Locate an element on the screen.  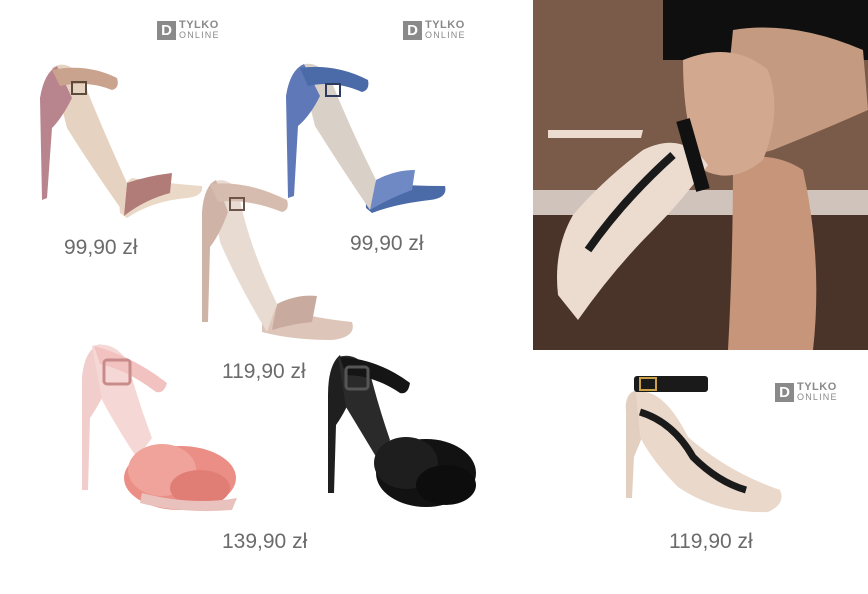
pink-feather-sandal-image is located at coordinates (157, 428).